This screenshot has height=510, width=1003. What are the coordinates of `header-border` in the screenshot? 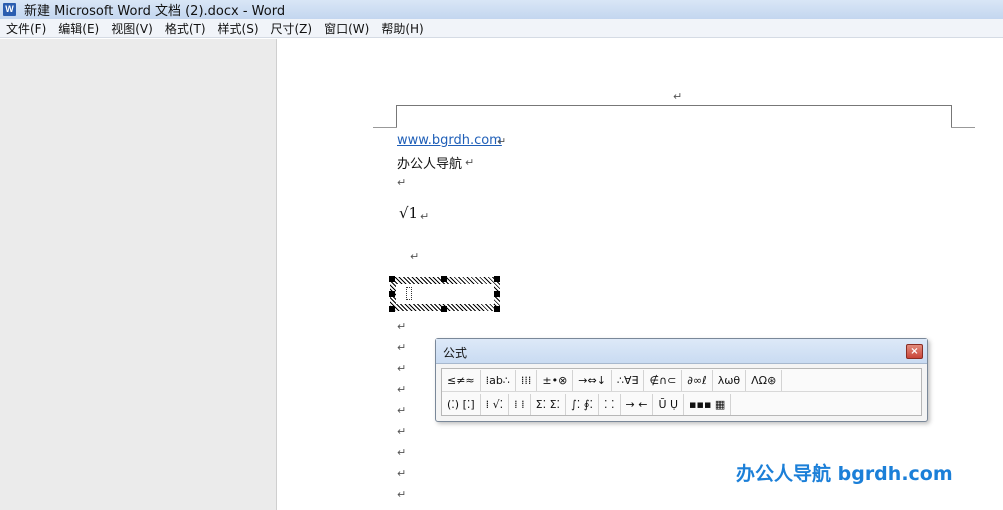 It's located at (674, 105).